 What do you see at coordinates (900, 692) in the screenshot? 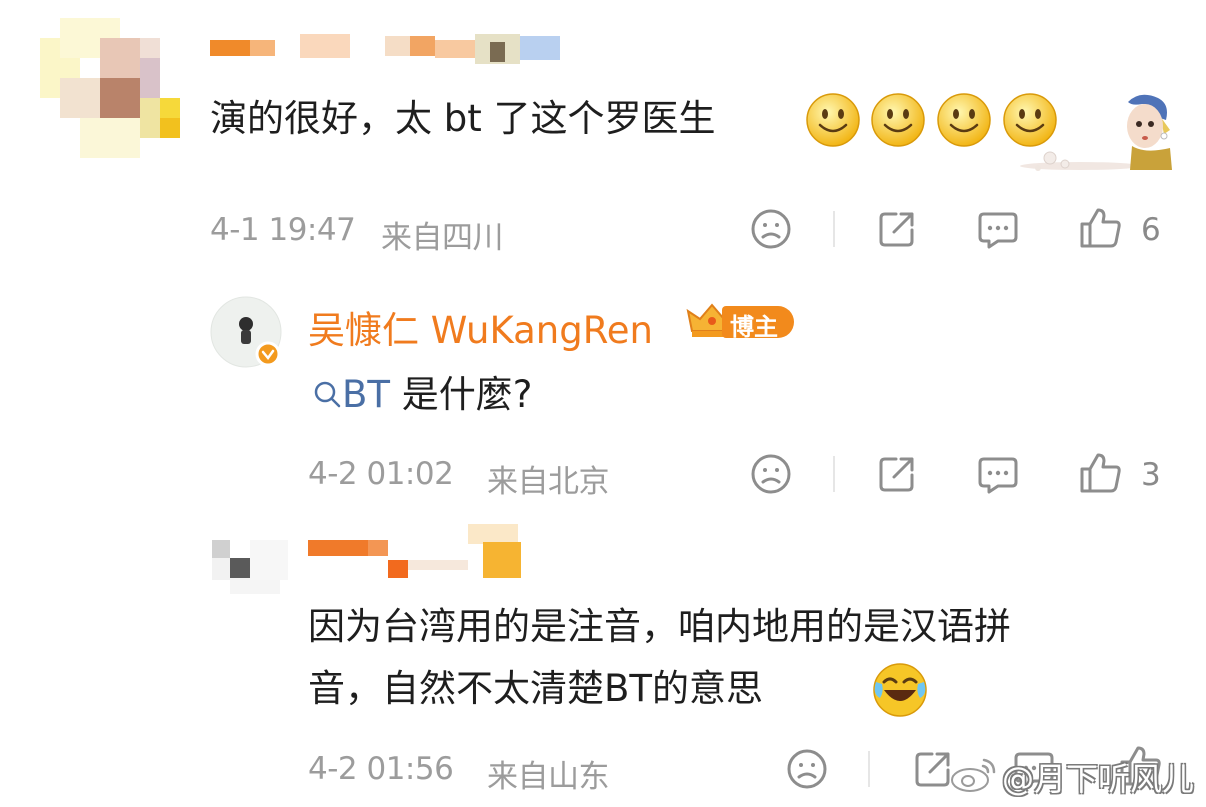
I see `laugh-cry-emoji-icon` at bounding box center [900, 692].